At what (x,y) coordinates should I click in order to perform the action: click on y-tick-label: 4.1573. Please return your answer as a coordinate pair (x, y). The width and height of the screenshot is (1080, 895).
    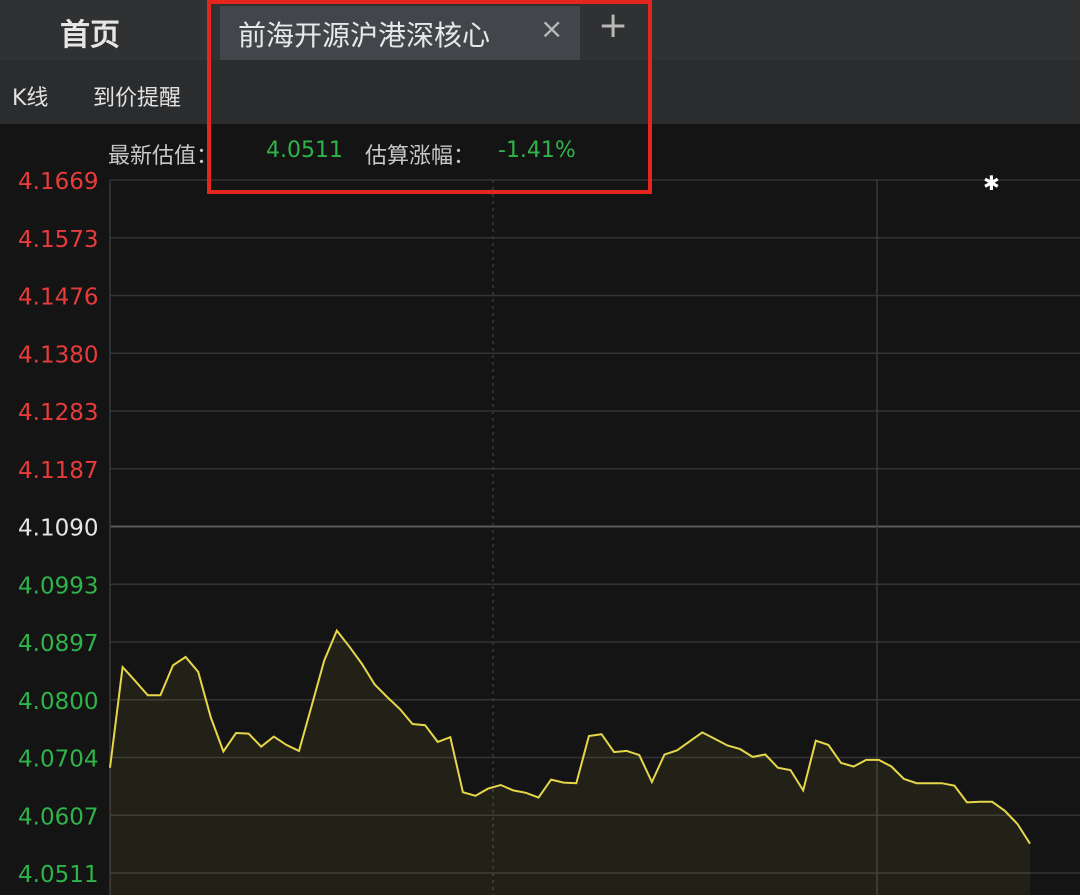
    Looking at the image, I should click on (58, 240).